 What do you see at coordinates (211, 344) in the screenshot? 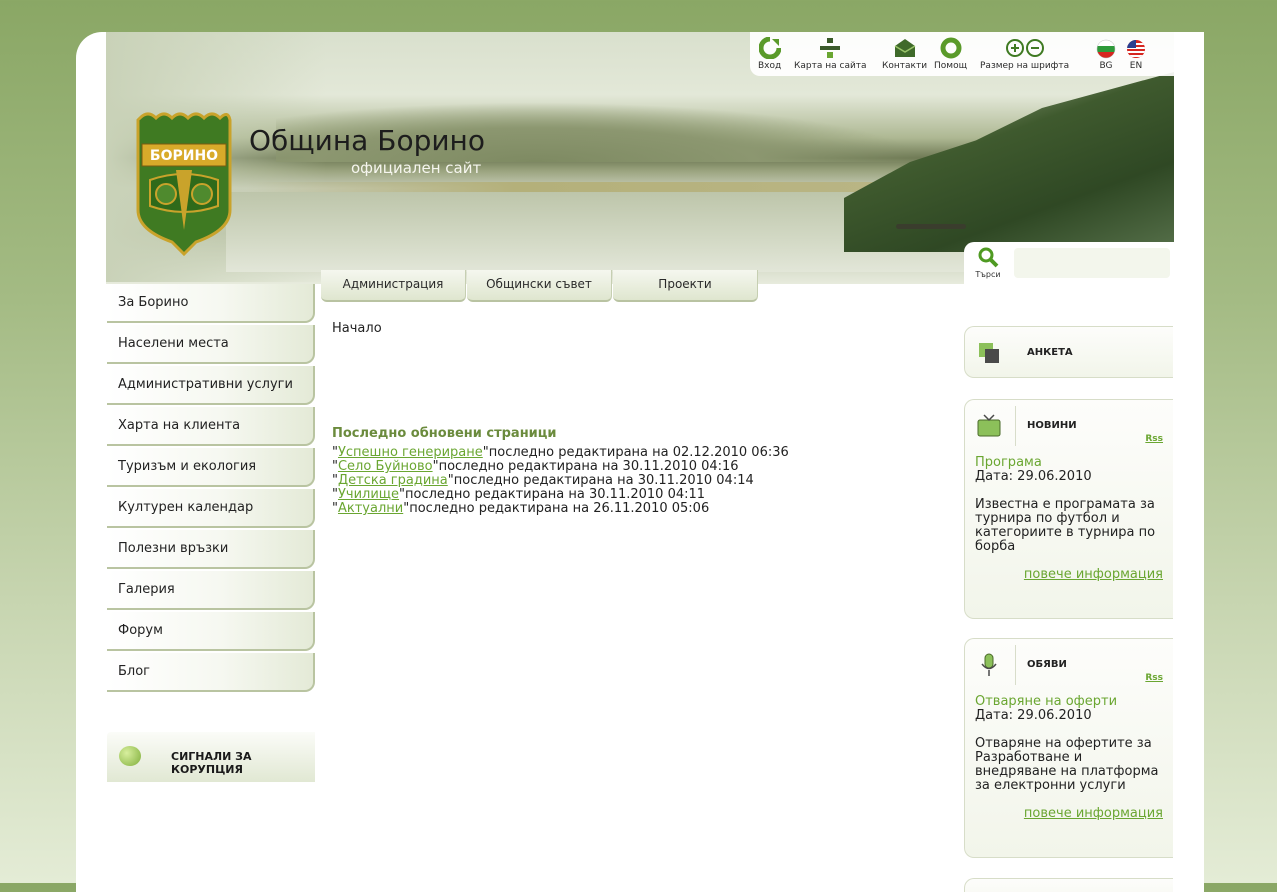
I see `sidebar-item-settlements: Населени места` at bounding box center [211, 344].